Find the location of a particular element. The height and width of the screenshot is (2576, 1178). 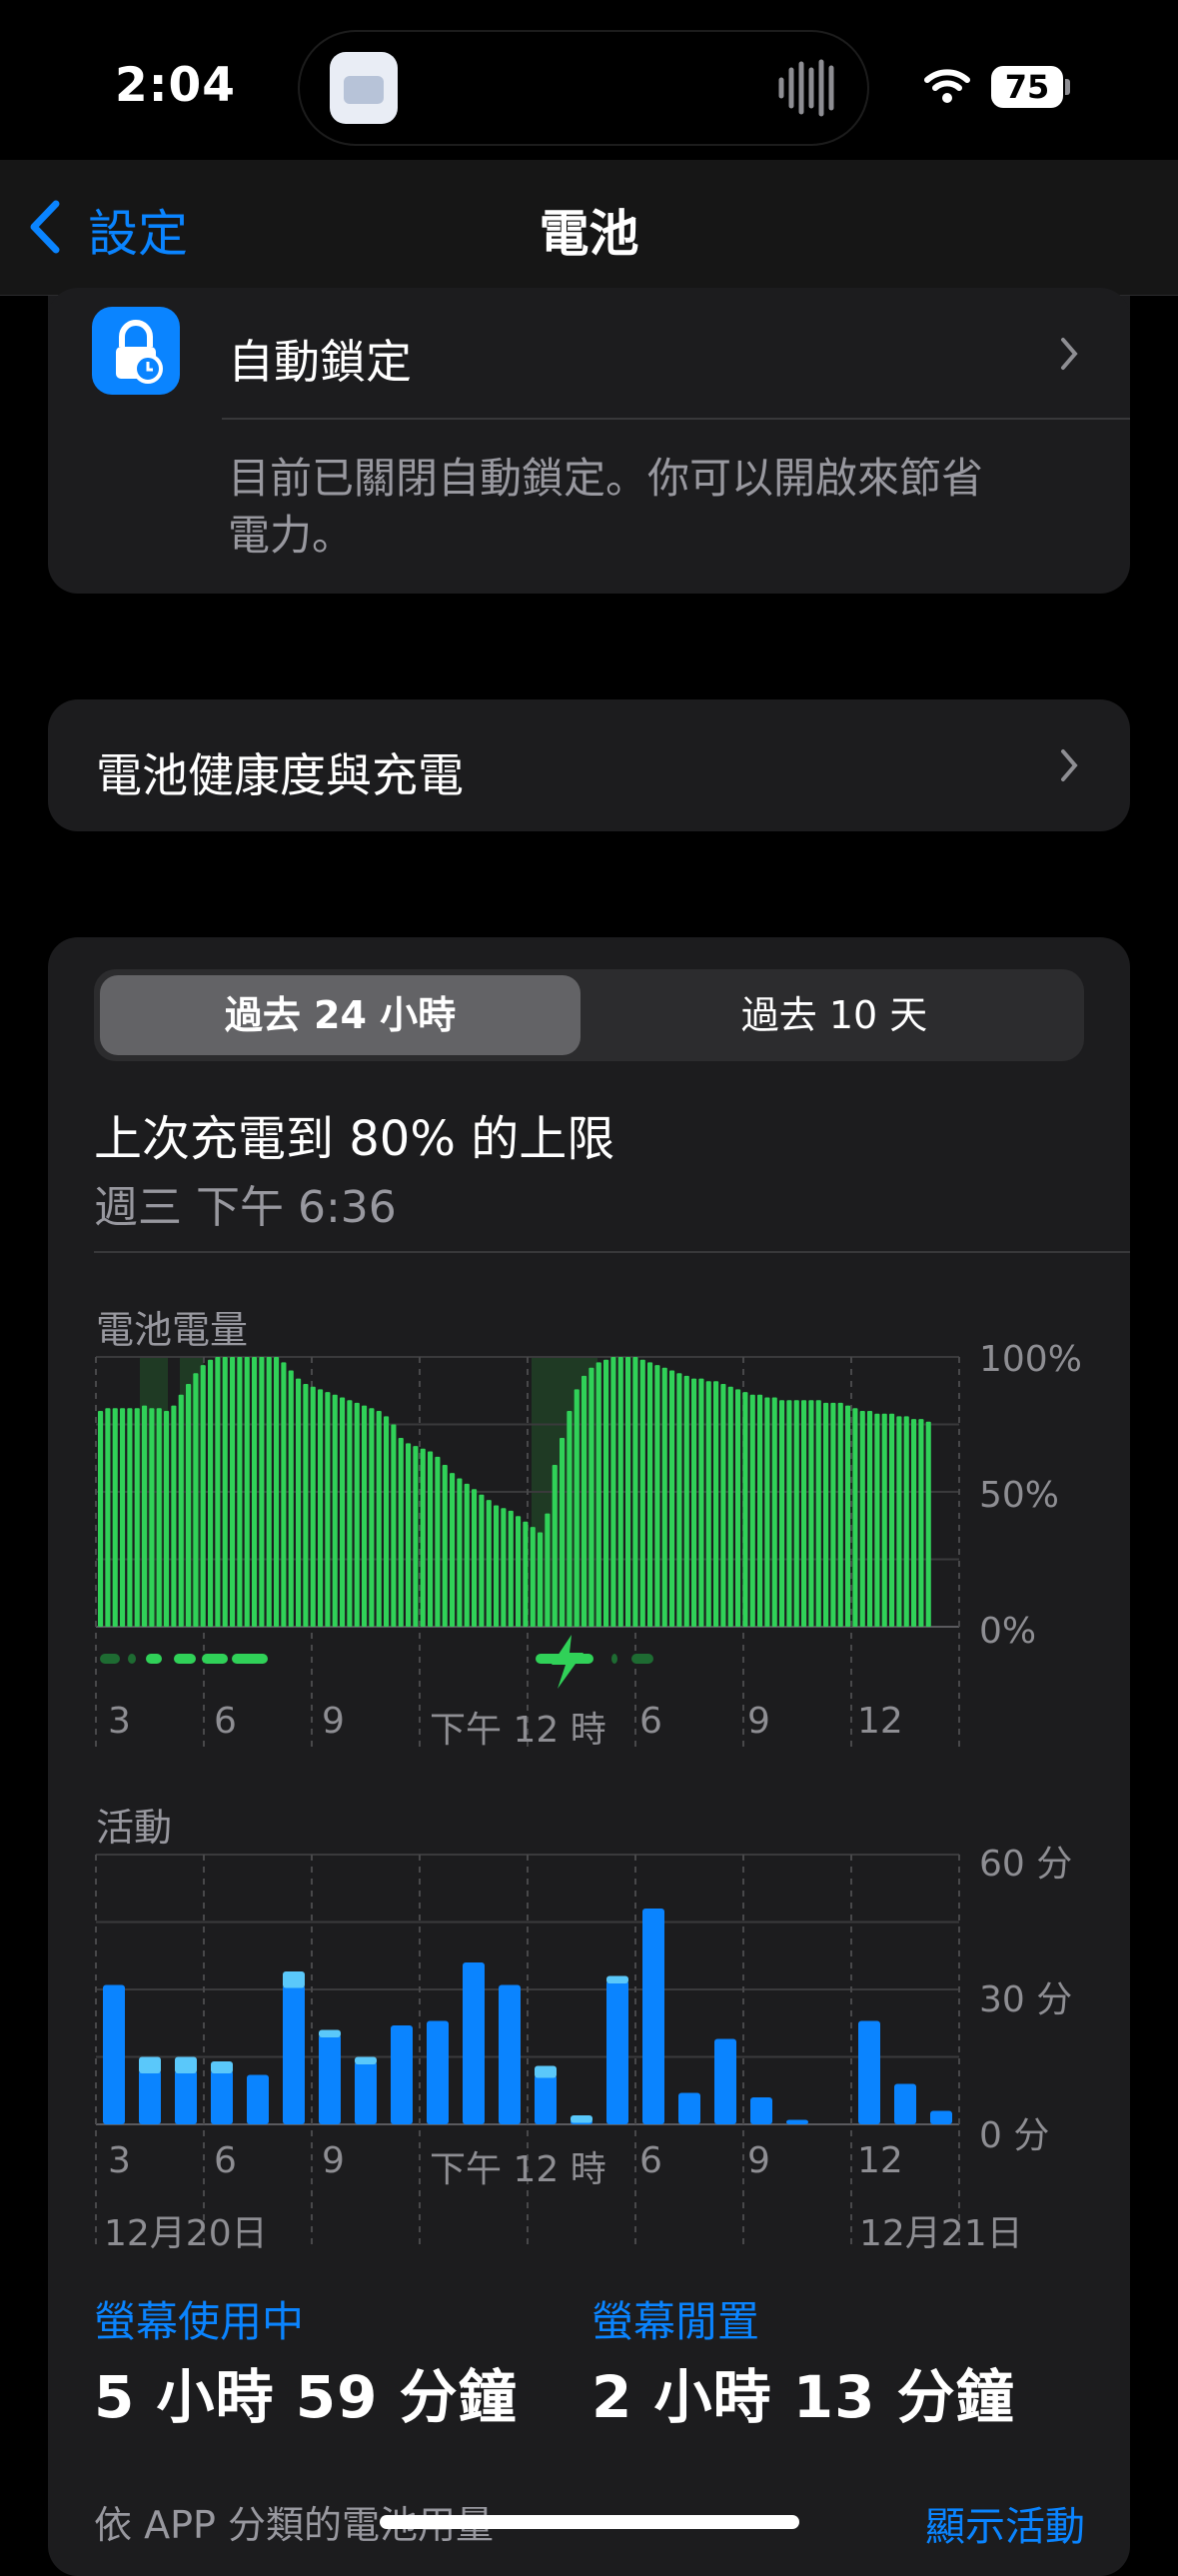

audio-waveform-icon is located at coordinates (806, 88).